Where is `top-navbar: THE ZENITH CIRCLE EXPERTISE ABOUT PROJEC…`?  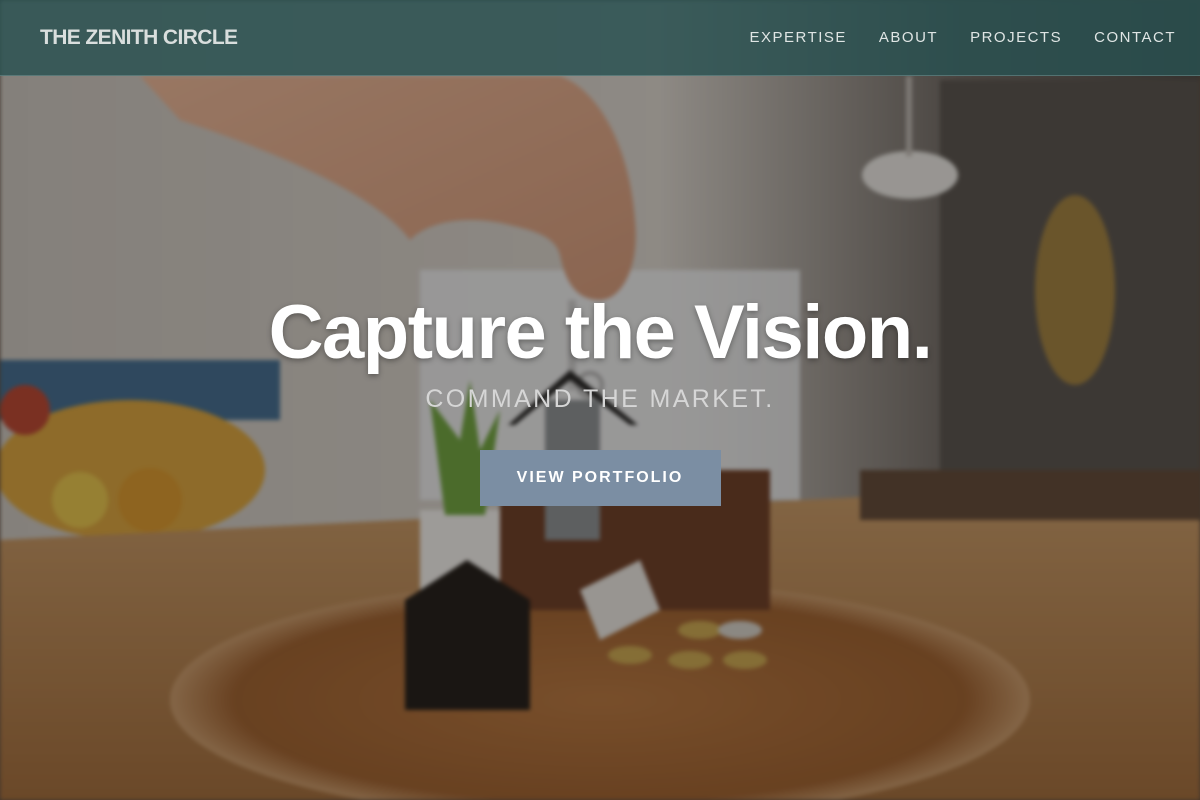
top-navbar: THE ZENITH CIRCLE EXPERTISE ABOUT PROJEC… is located at coordinates (600, 38).